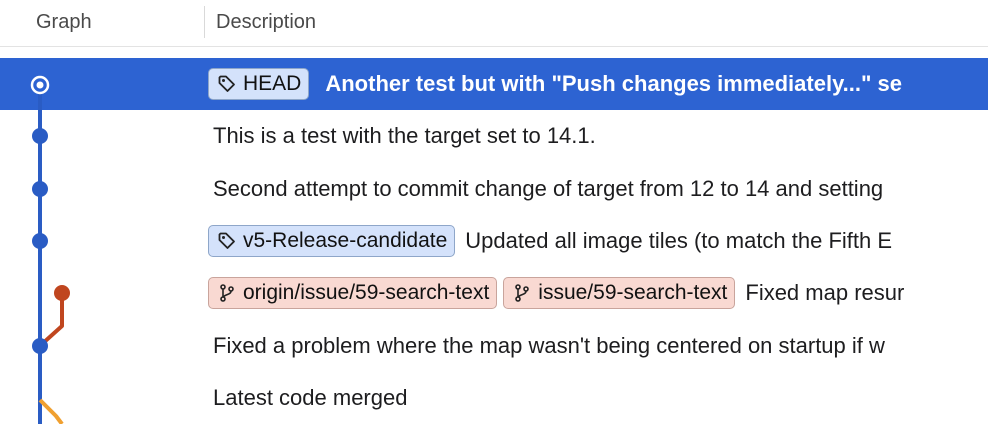 The image size is (988, 424). I want to click on branch-label: origin/issue/59-search-text, so click(366, 293).